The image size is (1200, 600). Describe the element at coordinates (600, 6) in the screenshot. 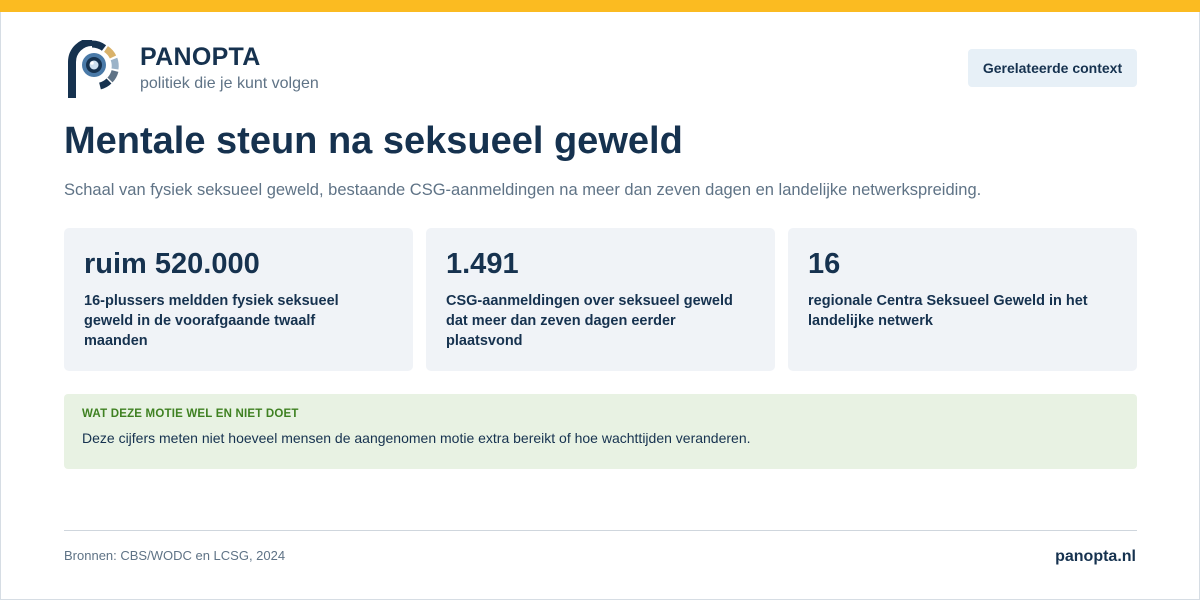

I see `accent-top-bar` at that location.